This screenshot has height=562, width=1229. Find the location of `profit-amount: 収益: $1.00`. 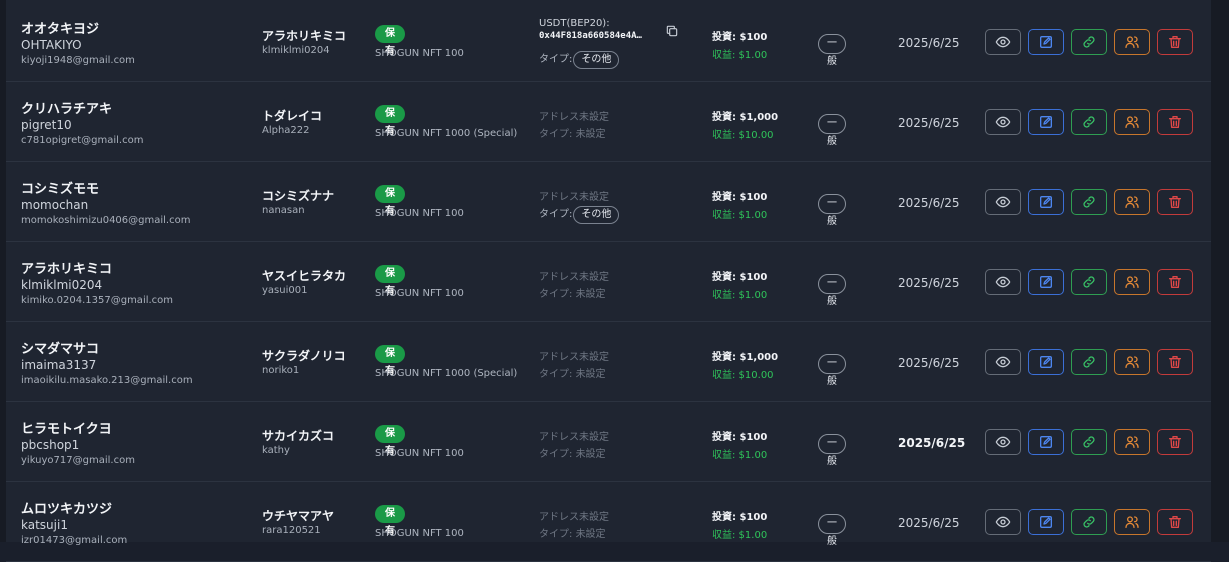

profit-amount: 収益: $1.00 is located at coordinates (740, 455).